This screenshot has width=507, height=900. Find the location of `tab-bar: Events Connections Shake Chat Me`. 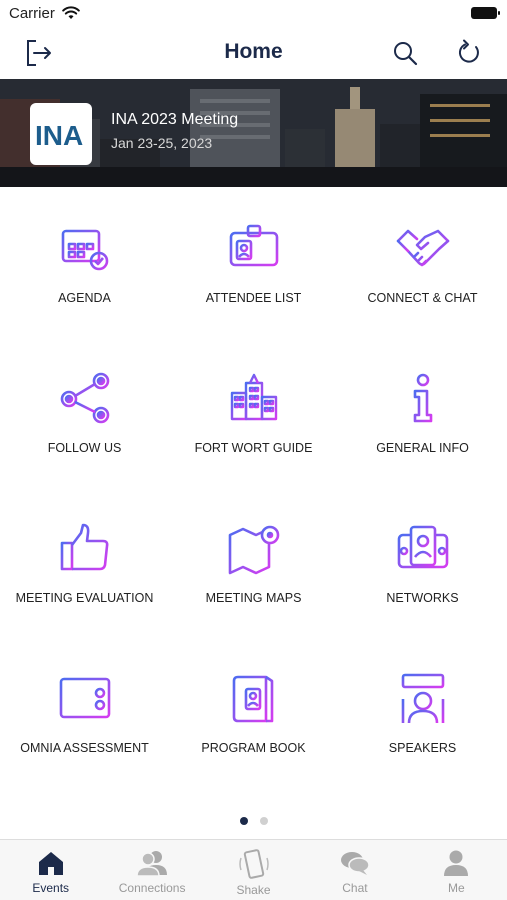

tab-bar: Events Connections Shake Chat Me is located at coordinates (253, 869).